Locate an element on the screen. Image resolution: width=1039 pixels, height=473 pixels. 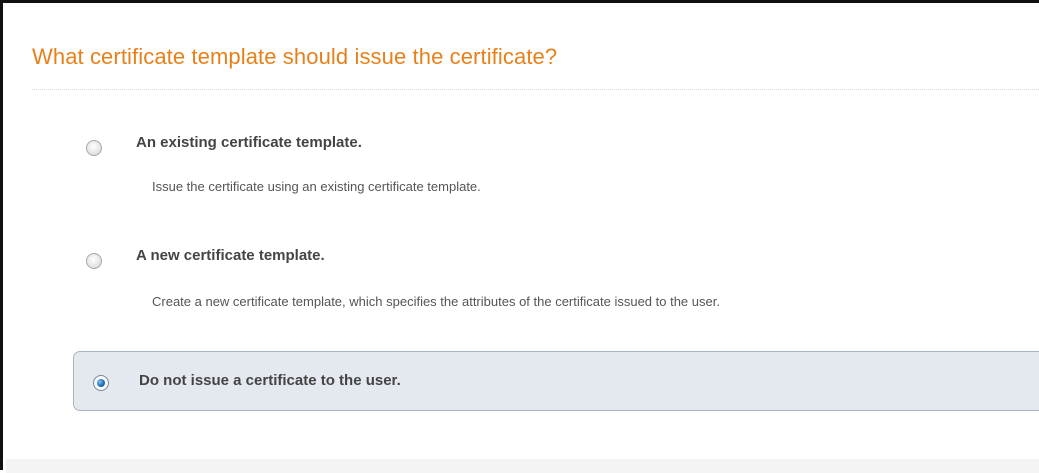
option-title: A new certificate template. is located at coordinates (230, 255).